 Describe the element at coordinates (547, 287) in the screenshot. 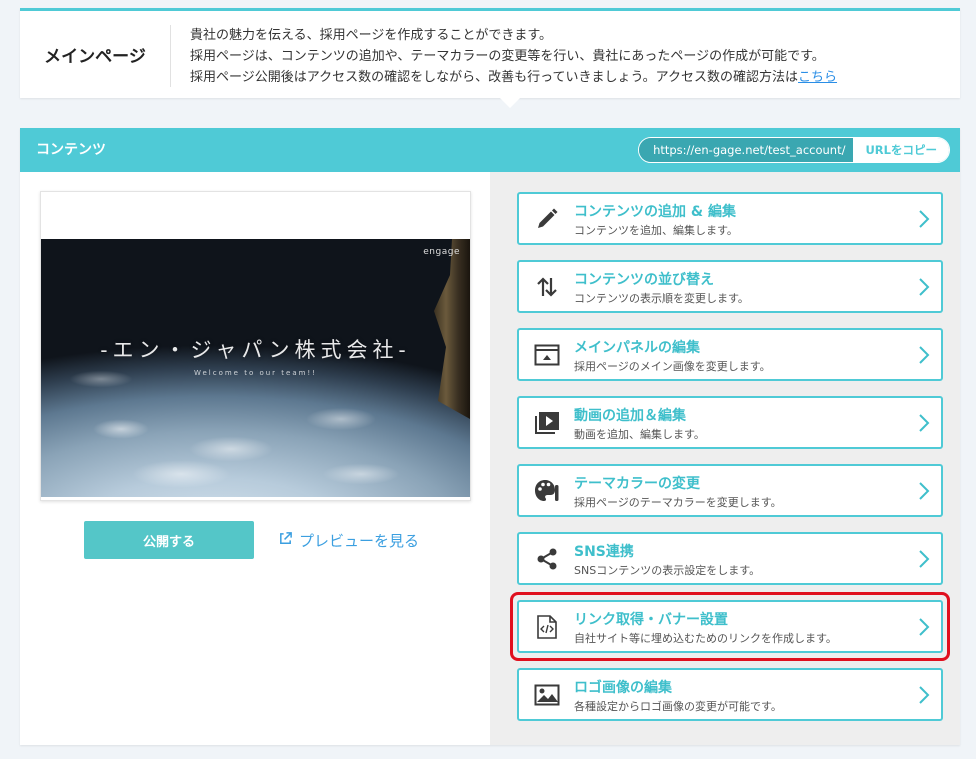

I see `sort-arrows-icon` at that location.